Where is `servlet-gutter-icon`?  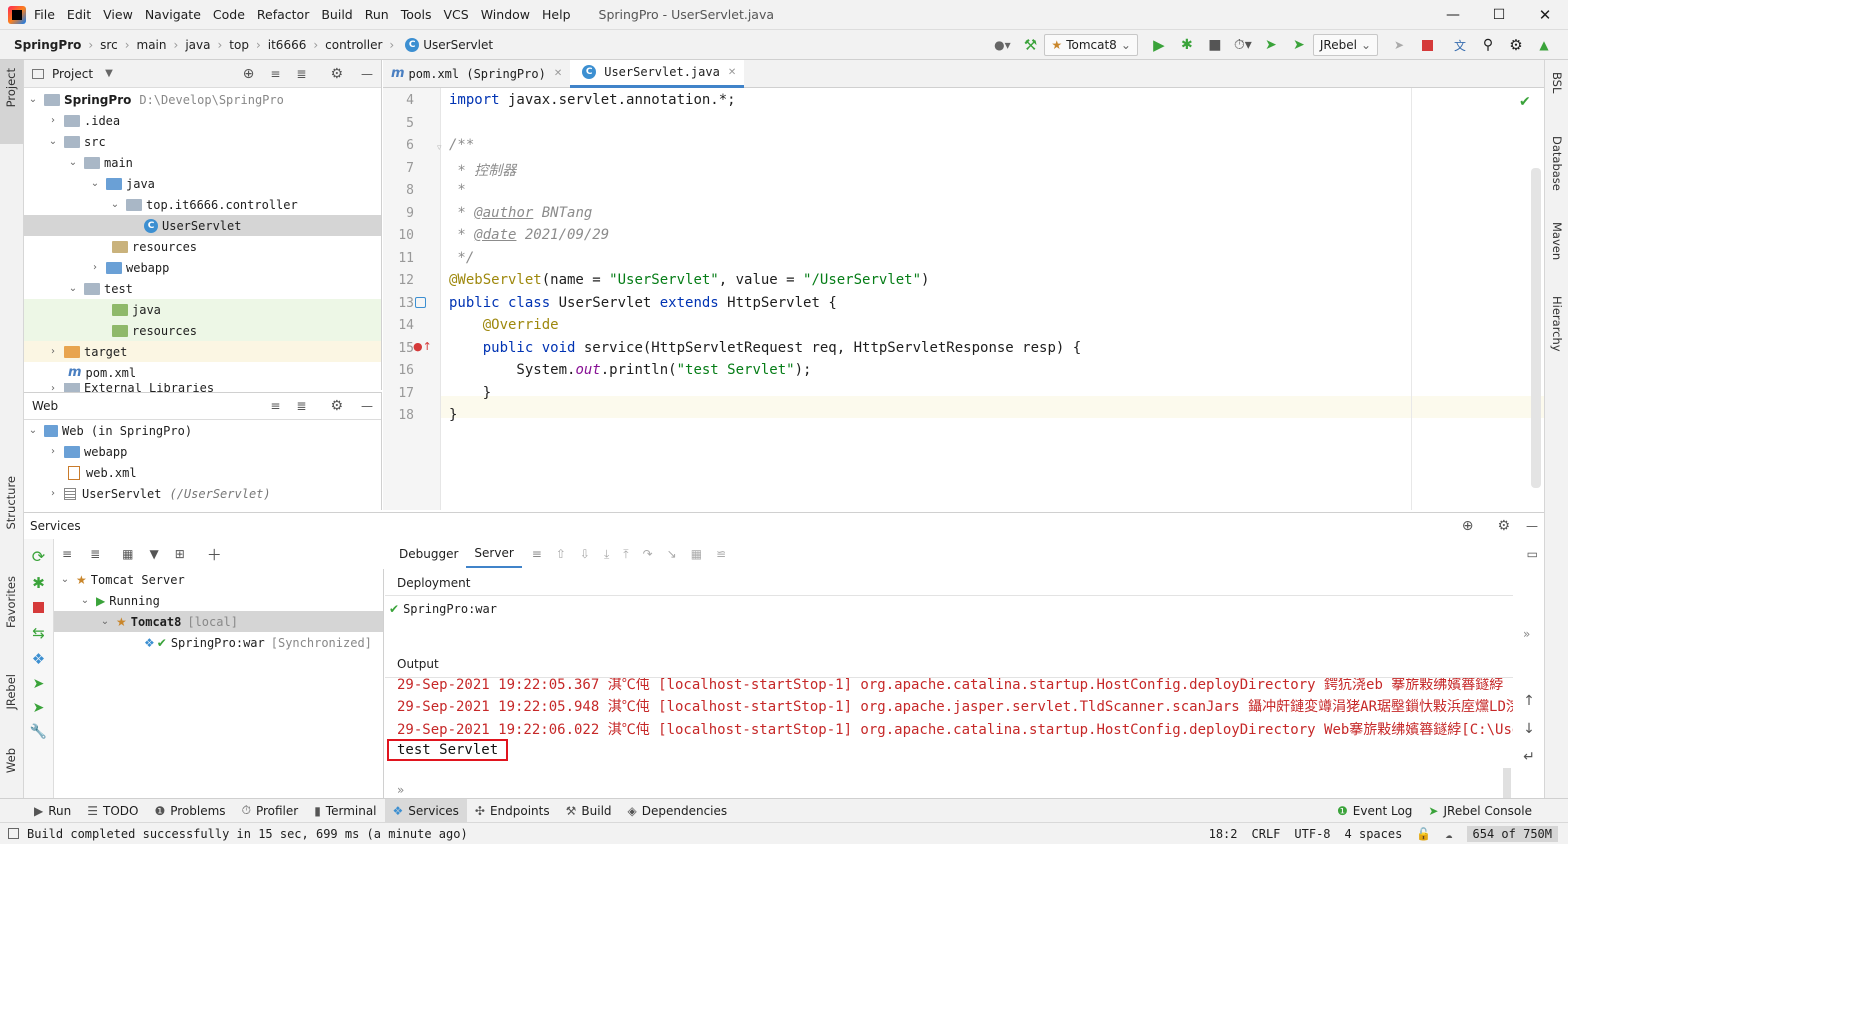 servlet-gutter-icon is located at coordinates (420, 302).